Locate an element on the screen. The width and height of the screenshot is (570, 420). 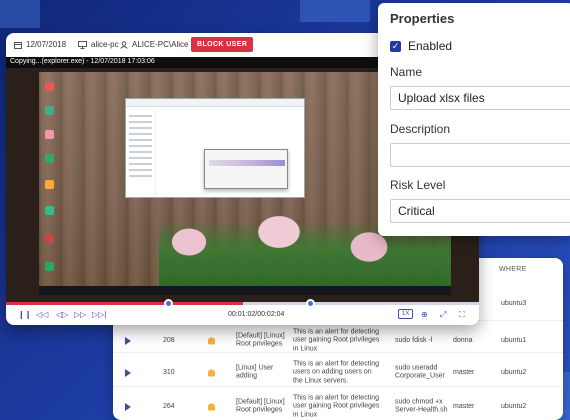
copy-progress-bar is located at coordinates (247, 163).